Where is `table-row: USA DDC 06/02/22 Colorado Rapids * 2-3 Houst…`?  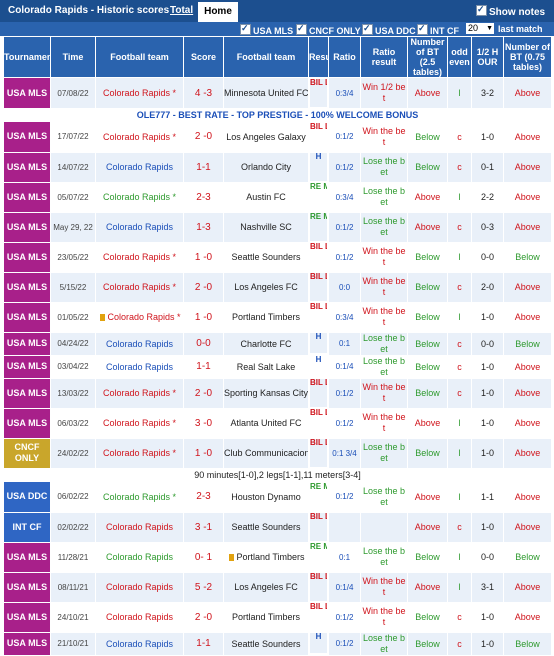
table-row: USA DDC 06/02/22 Colorado Rapids * 2-3 Houst… is located at coordinates (277, 497).